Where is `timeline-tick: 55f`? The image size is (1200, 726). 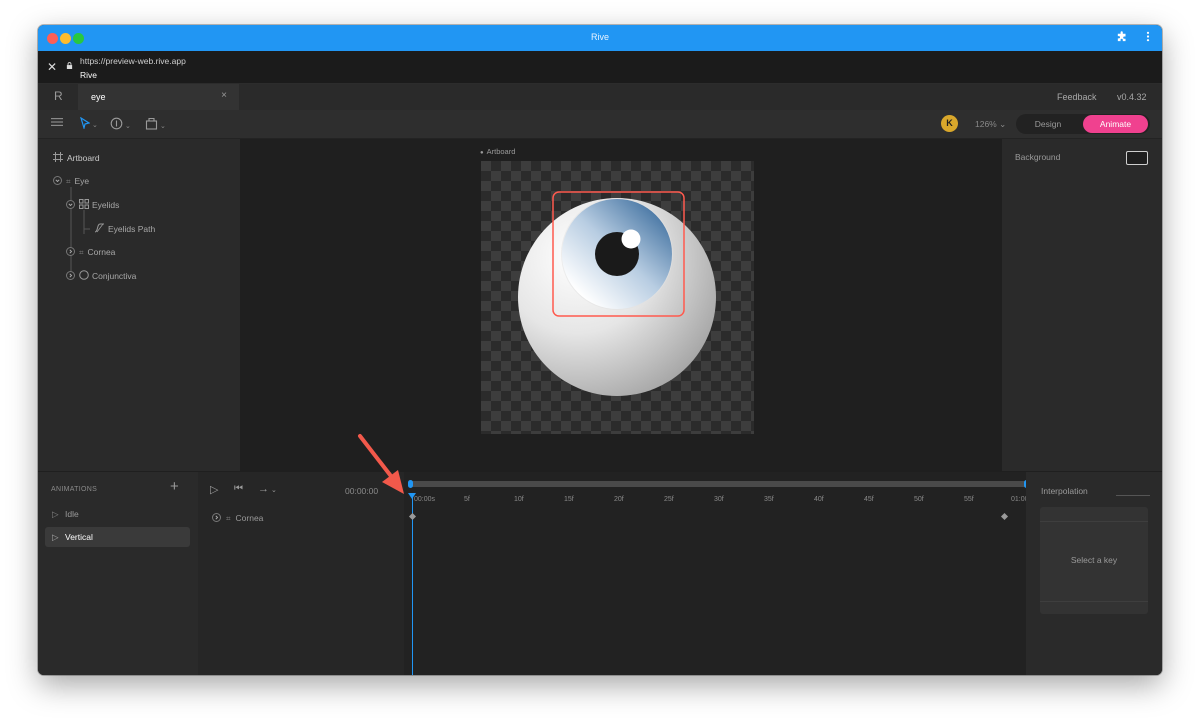 timeline-tick: 55f is located at coordinates (969, 499).